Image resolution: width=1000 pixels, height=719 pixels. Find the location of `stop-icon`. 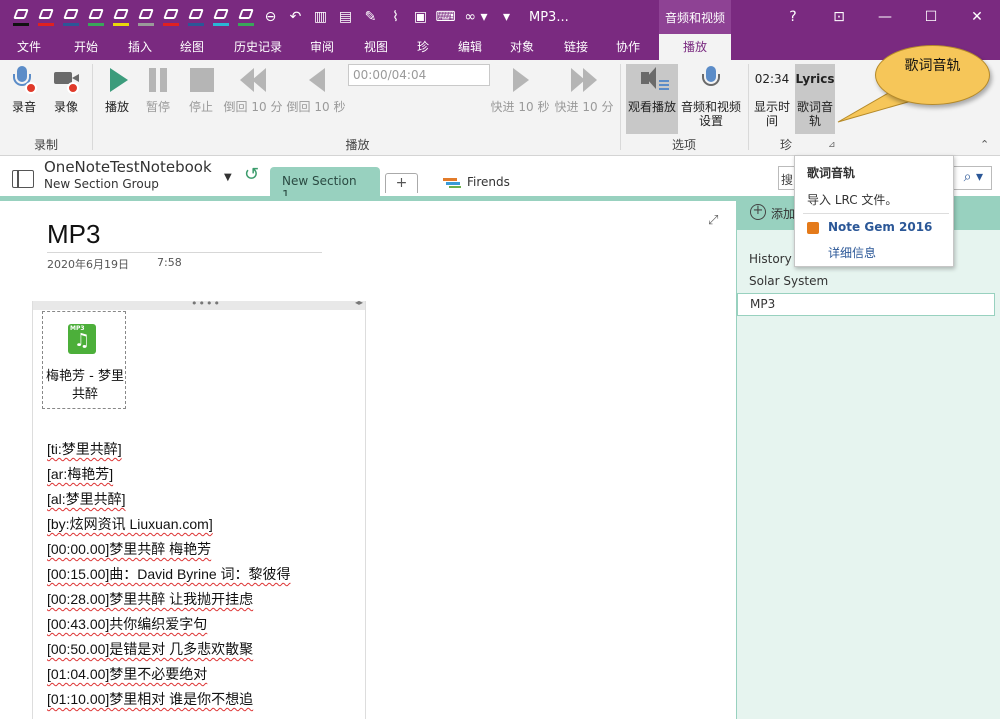

stop-icon is located at coordinates (201, 80).